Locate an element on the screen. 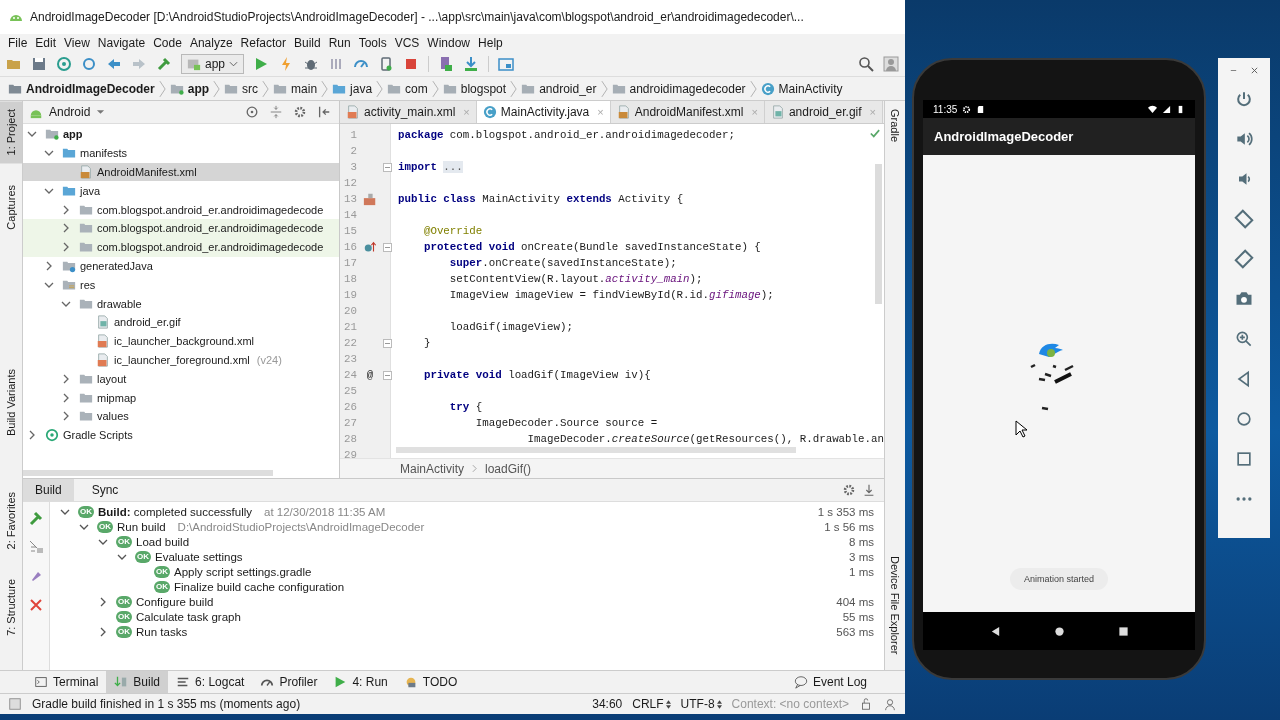  zoom-icon is located at coordinates (1244, 339).